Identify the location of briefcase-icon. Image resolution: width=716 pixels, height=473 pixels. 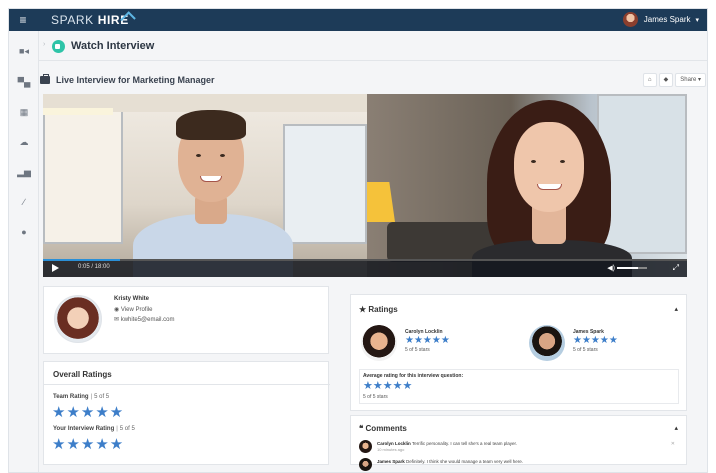
(45, 79).